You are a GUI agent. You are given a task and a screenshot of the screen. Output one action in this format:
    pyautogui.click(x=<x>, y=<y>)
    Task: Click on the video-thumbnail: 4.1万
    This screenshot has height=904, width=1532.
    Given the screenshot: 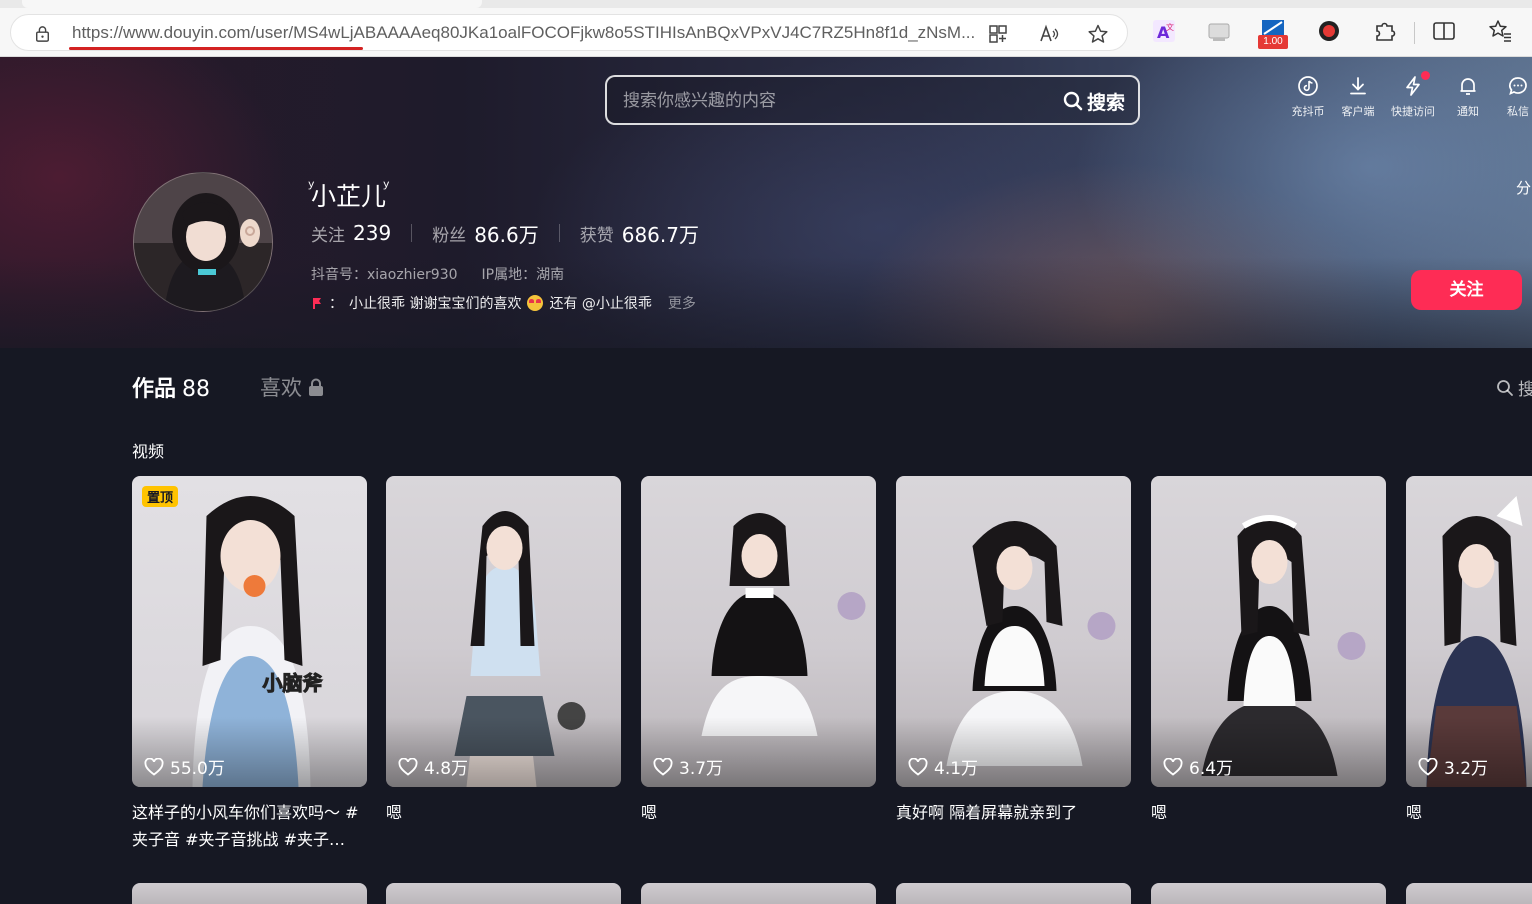 What is the action you would take?
    pyautogui.click(x=1013, y=631)
    